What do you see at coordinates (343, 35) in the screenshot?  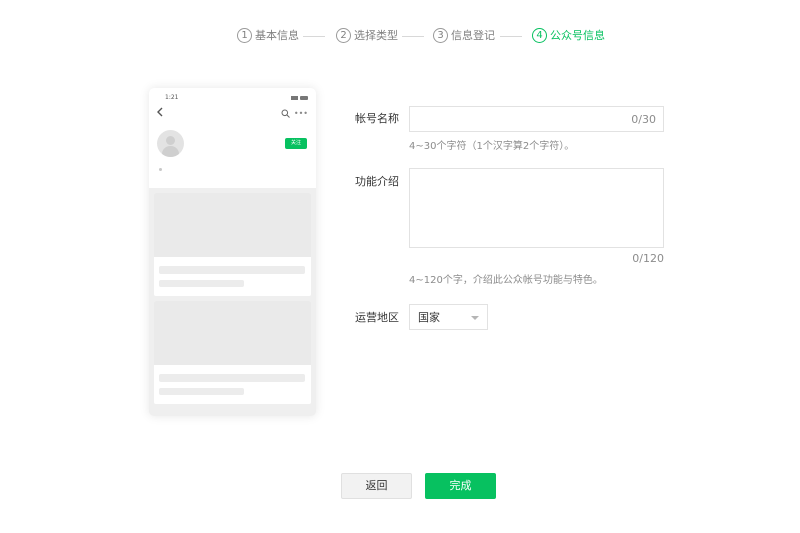 I see `step-number: 2` at bounding box center [343, 35].